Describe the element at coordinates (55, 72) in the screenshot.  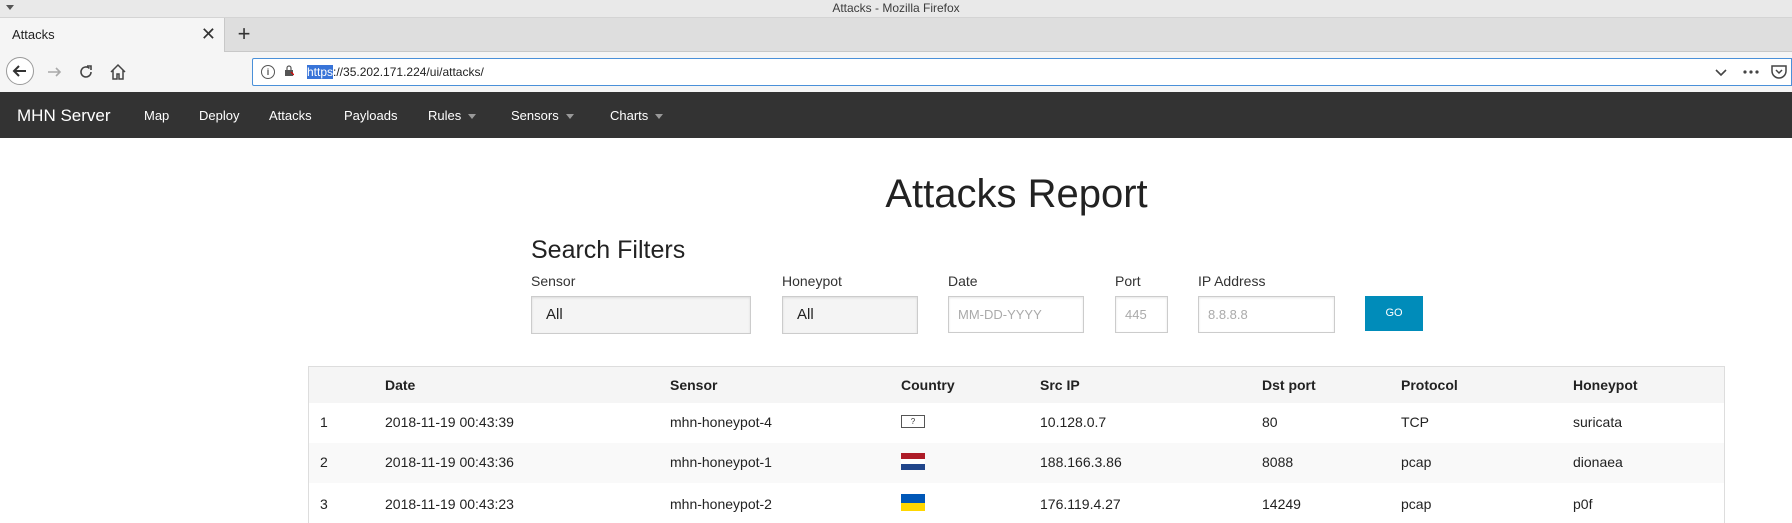
I see `forward-arrow-icon` at that location.